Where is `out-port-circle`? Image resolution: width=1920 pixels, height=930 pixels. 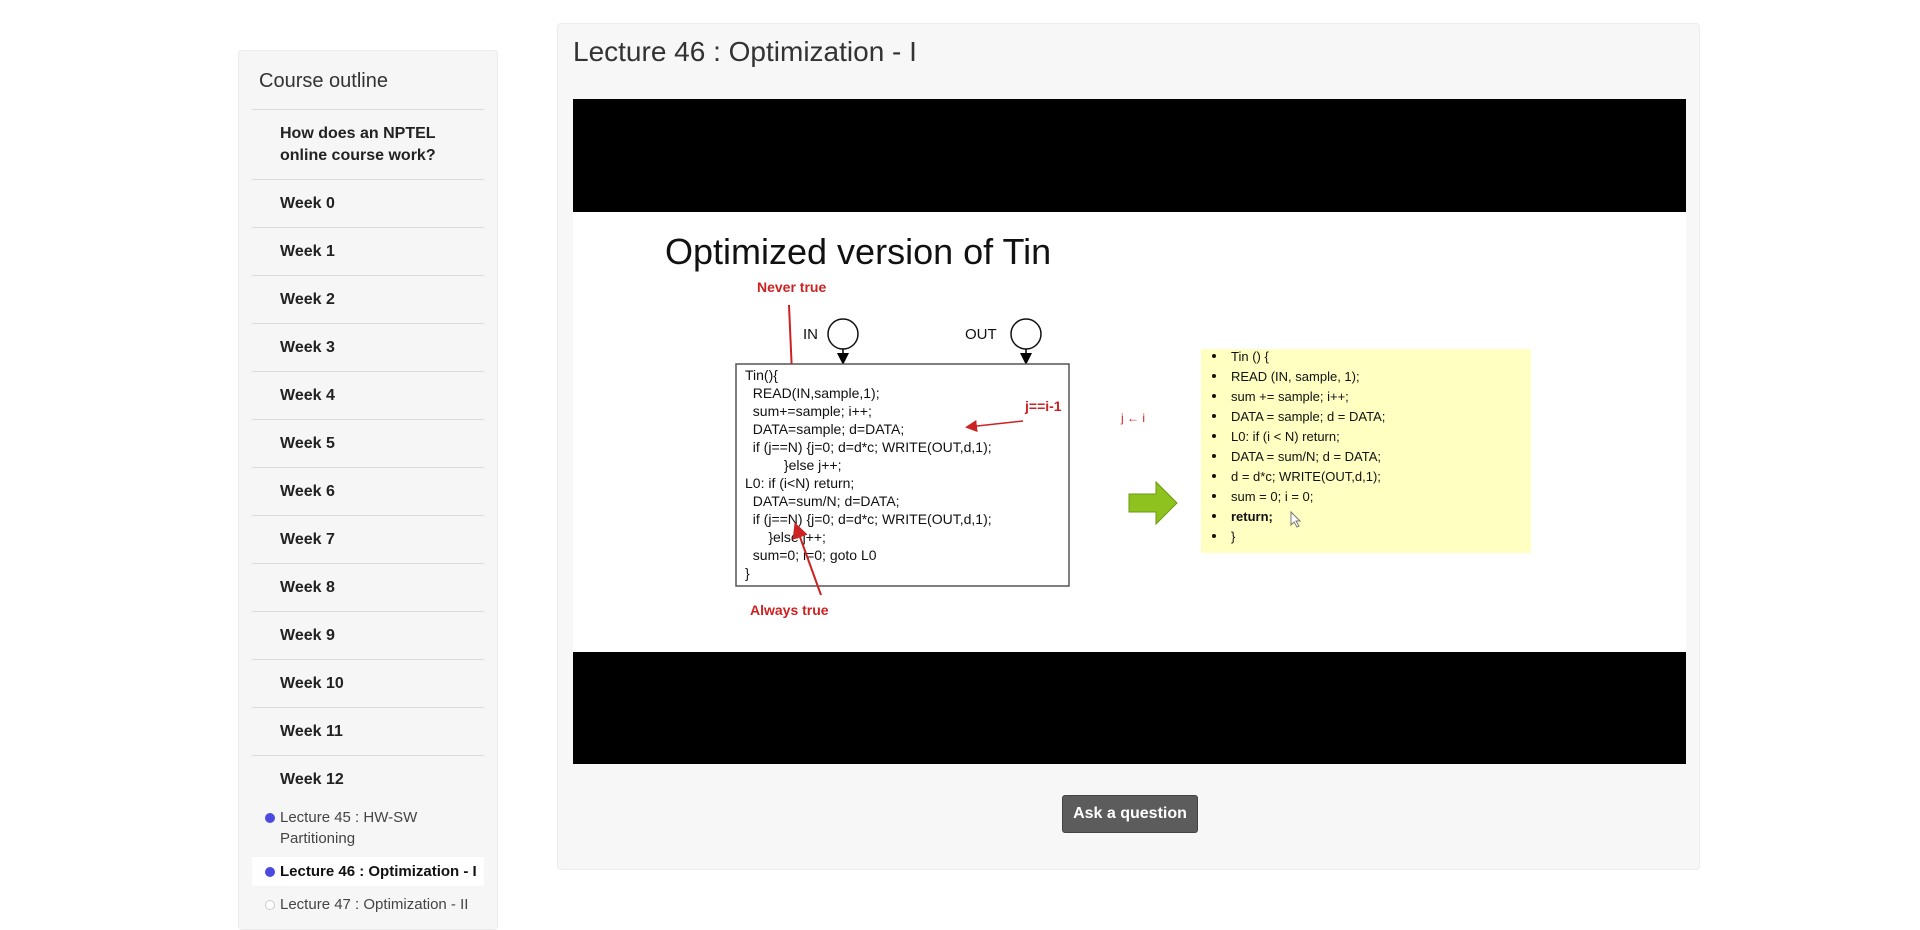 out-port-circle is located at coordinates (1026, 334).